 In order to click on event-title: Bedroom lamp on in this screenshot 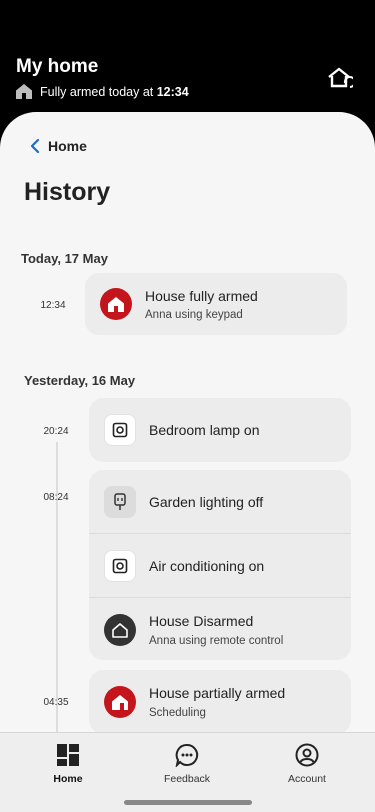, I will do `click(204, 430)`.